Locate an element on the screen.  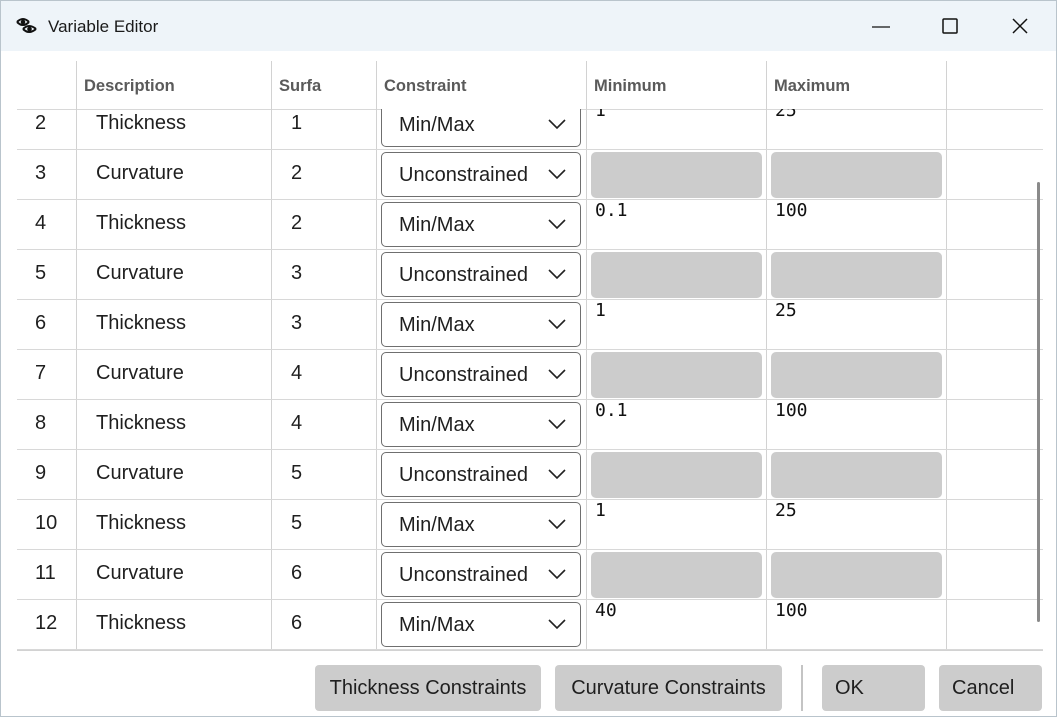
vertical-scrollbar is located at coordinates (1038, 402).